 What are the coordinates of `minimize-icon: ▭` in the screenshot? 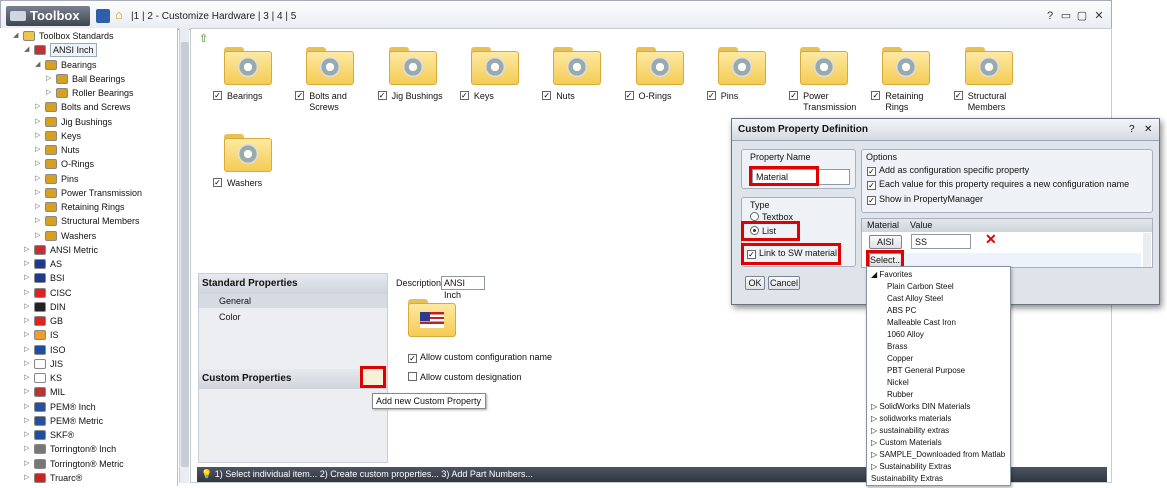 It's located at (1066, 16).